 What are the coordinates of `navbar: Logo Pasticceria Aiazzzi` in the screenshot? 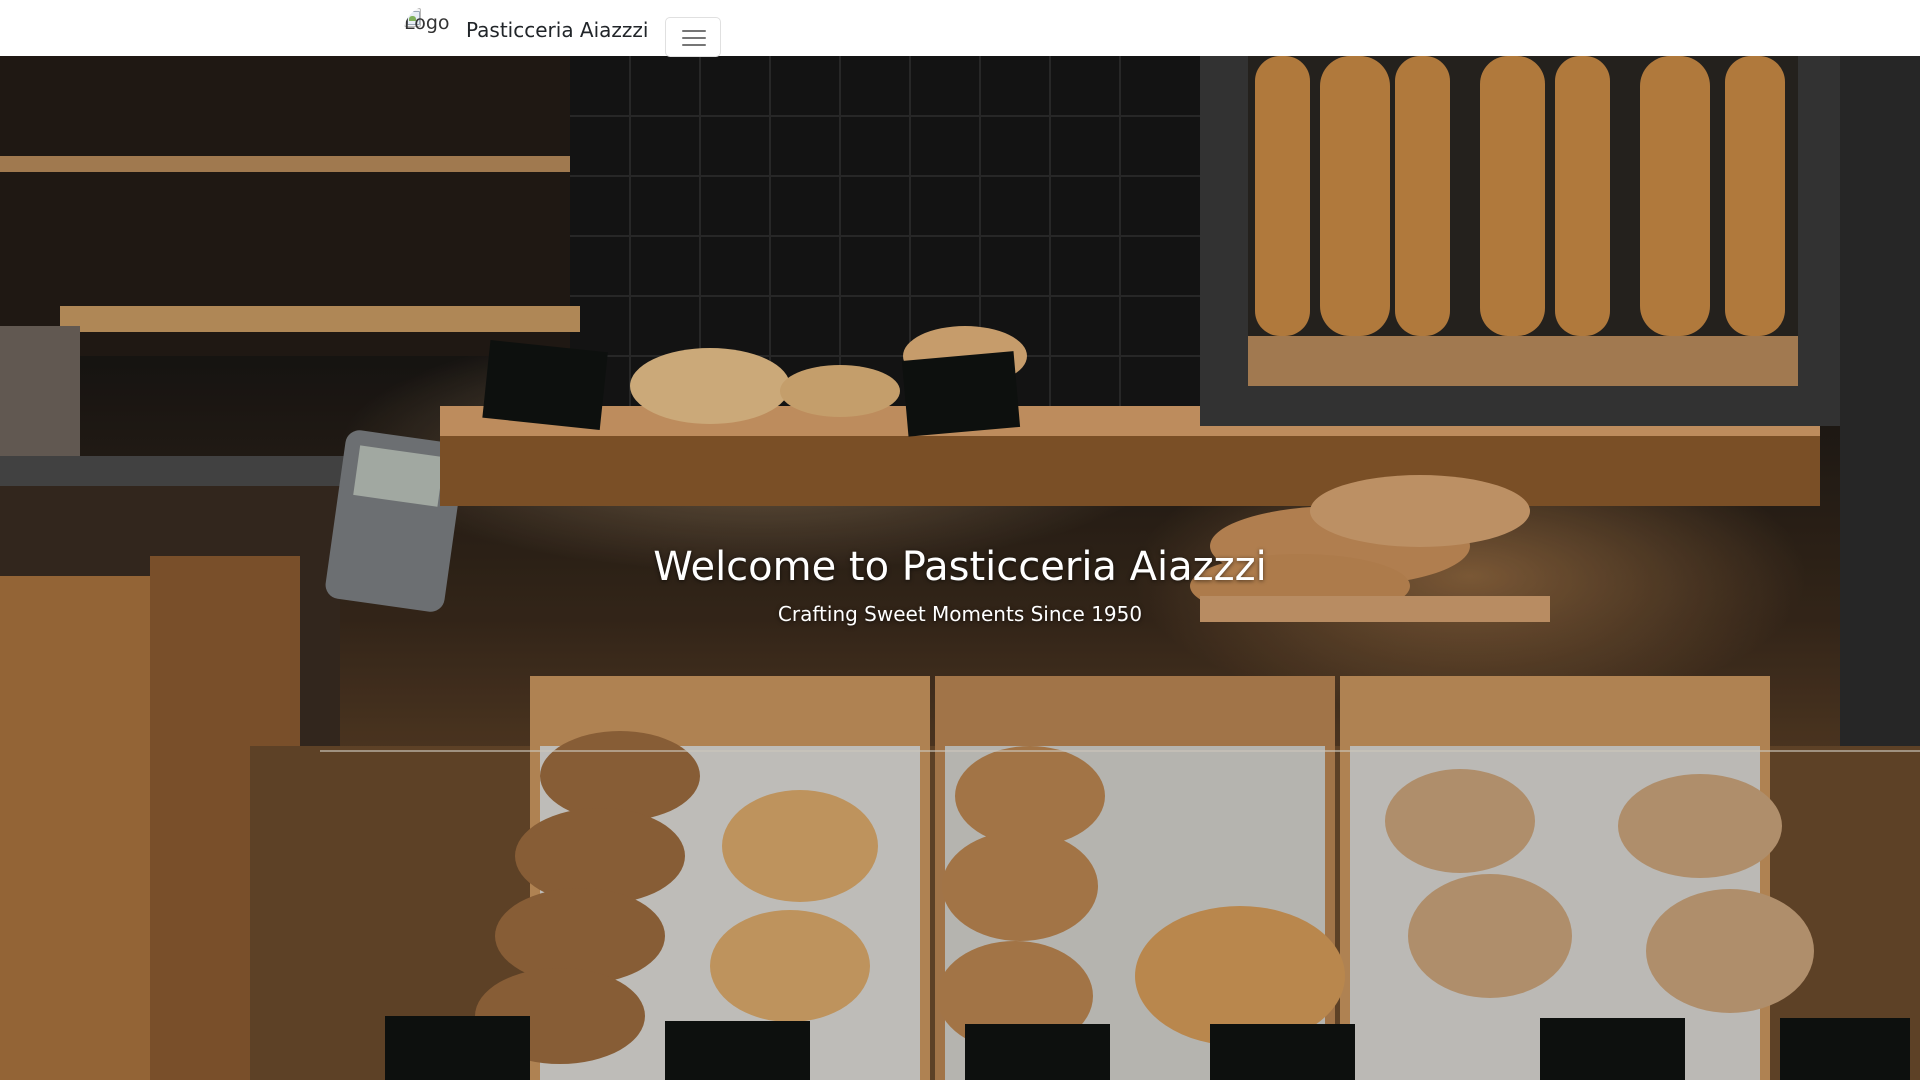 It's located at (960, 28).